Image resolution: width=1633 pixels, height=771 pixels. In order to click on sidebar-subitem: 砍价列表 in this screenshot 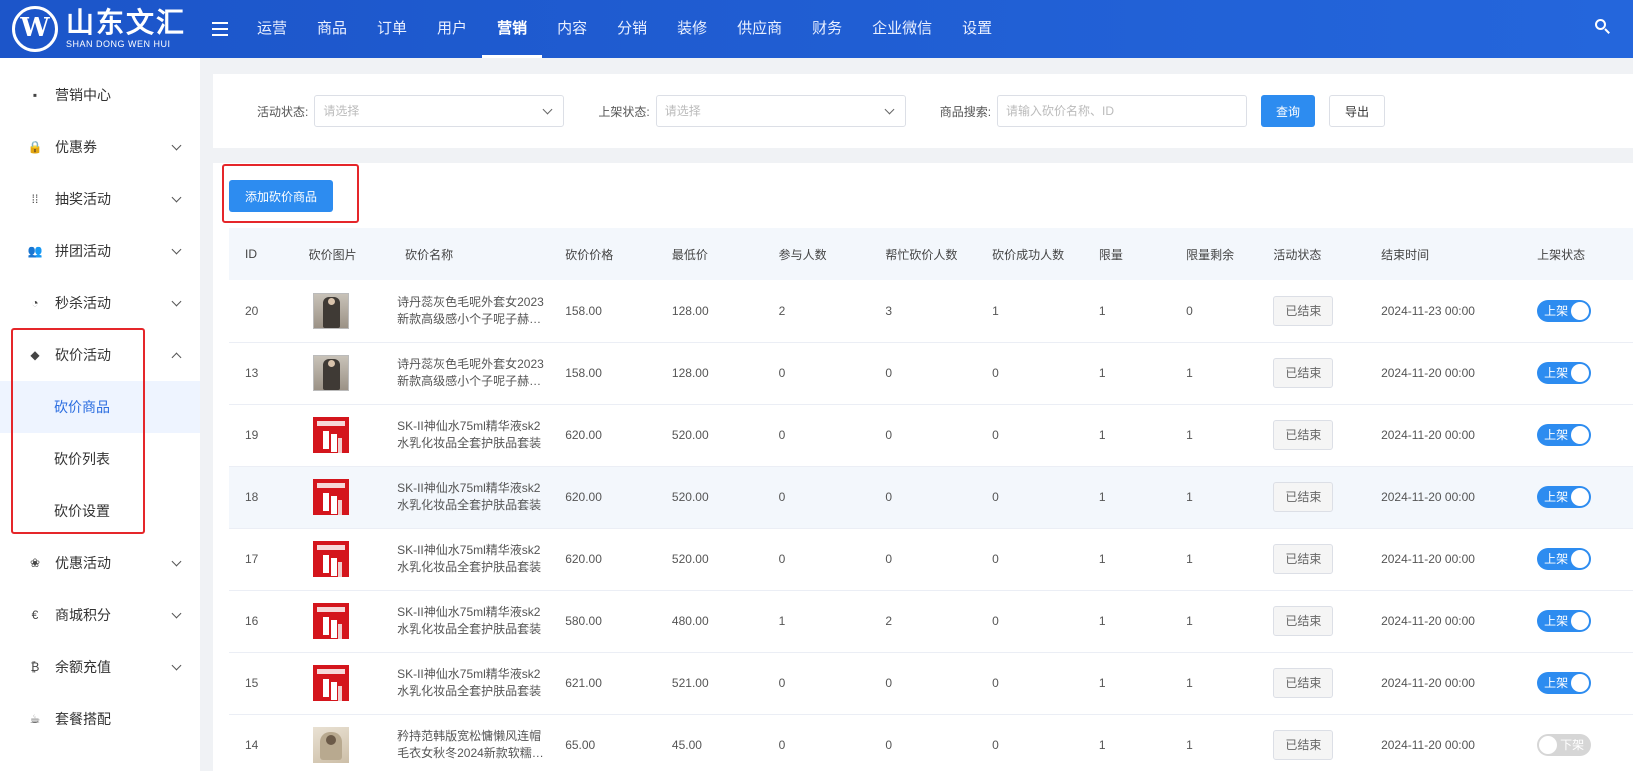, I will do `click(100, 459)`.